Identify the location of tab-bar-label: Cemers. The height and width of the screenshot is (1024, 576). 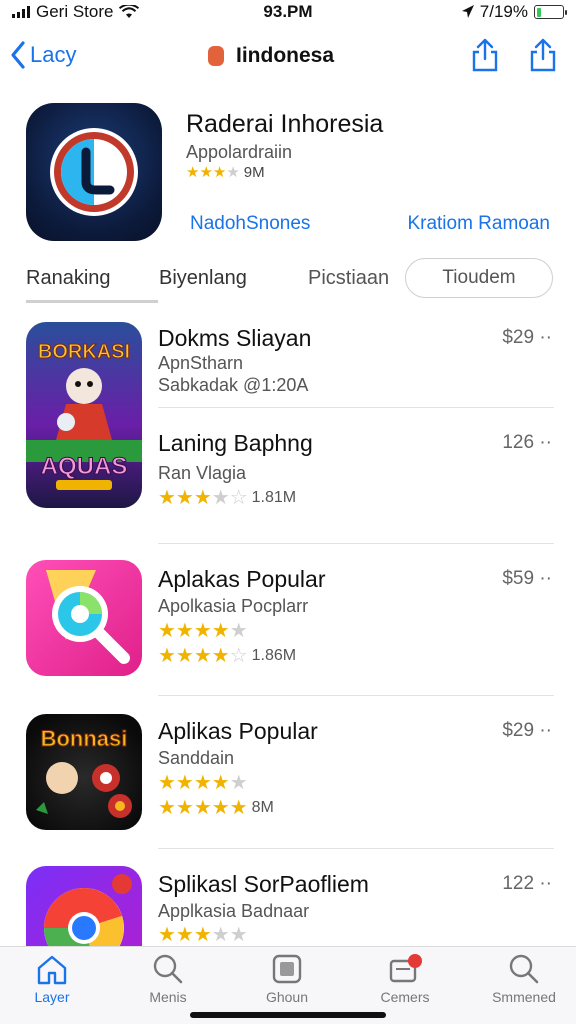
(405, 997).